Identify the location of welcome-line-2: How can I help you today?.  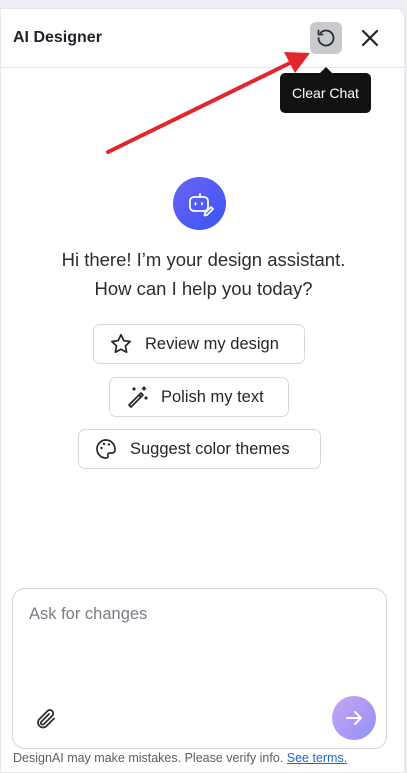
(203, 288).